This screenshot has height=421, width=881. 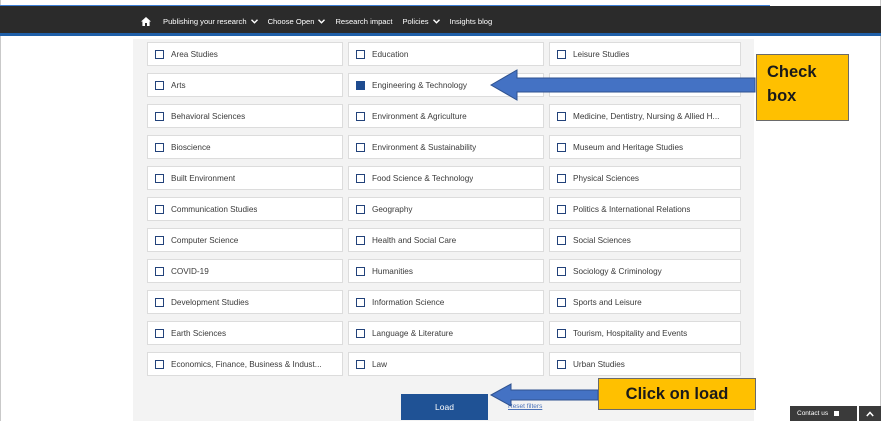 What do you see at coordinates (363, 21) in the screenshot?
I see `nav-research-impact: Research impact` at bounding box center [363, 21].